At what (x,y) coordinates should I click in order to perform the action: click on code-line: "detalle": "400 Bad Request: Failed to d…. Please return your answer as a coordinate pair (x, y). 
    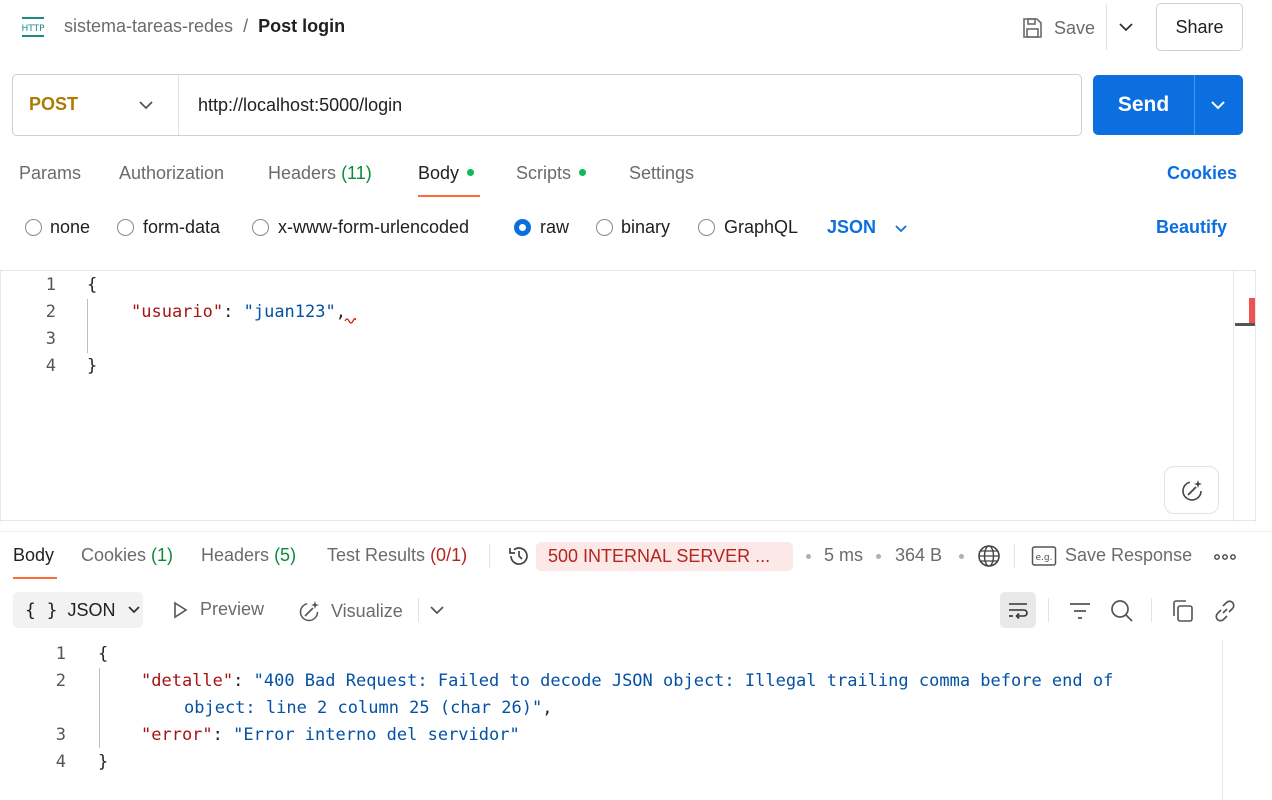
    Looking at the image, I should click on (627, 681).